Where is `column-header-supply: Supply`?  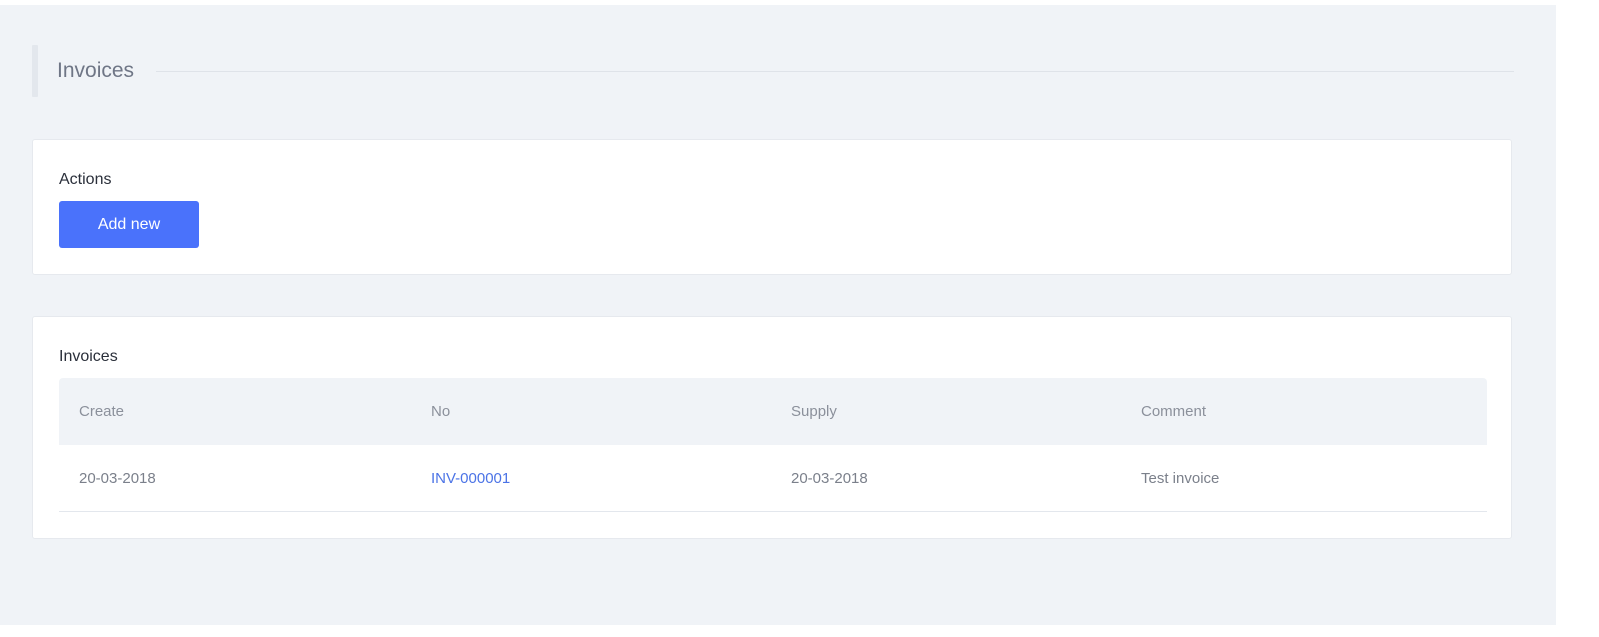
column-header-supply: Supply is located at coordinates (946, 411).